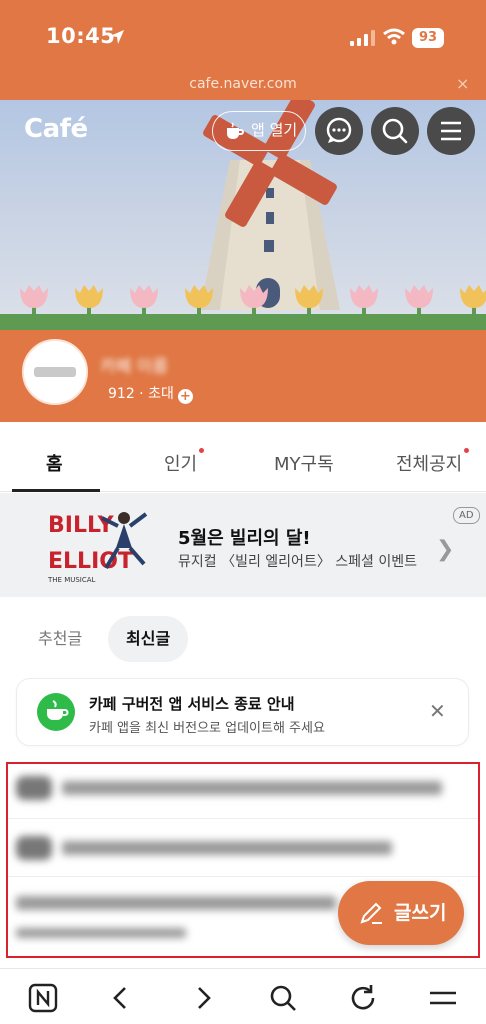 This screenshot has height=1024, width=486. I want to click on invite-plus-icon: +, so click(185, 396).